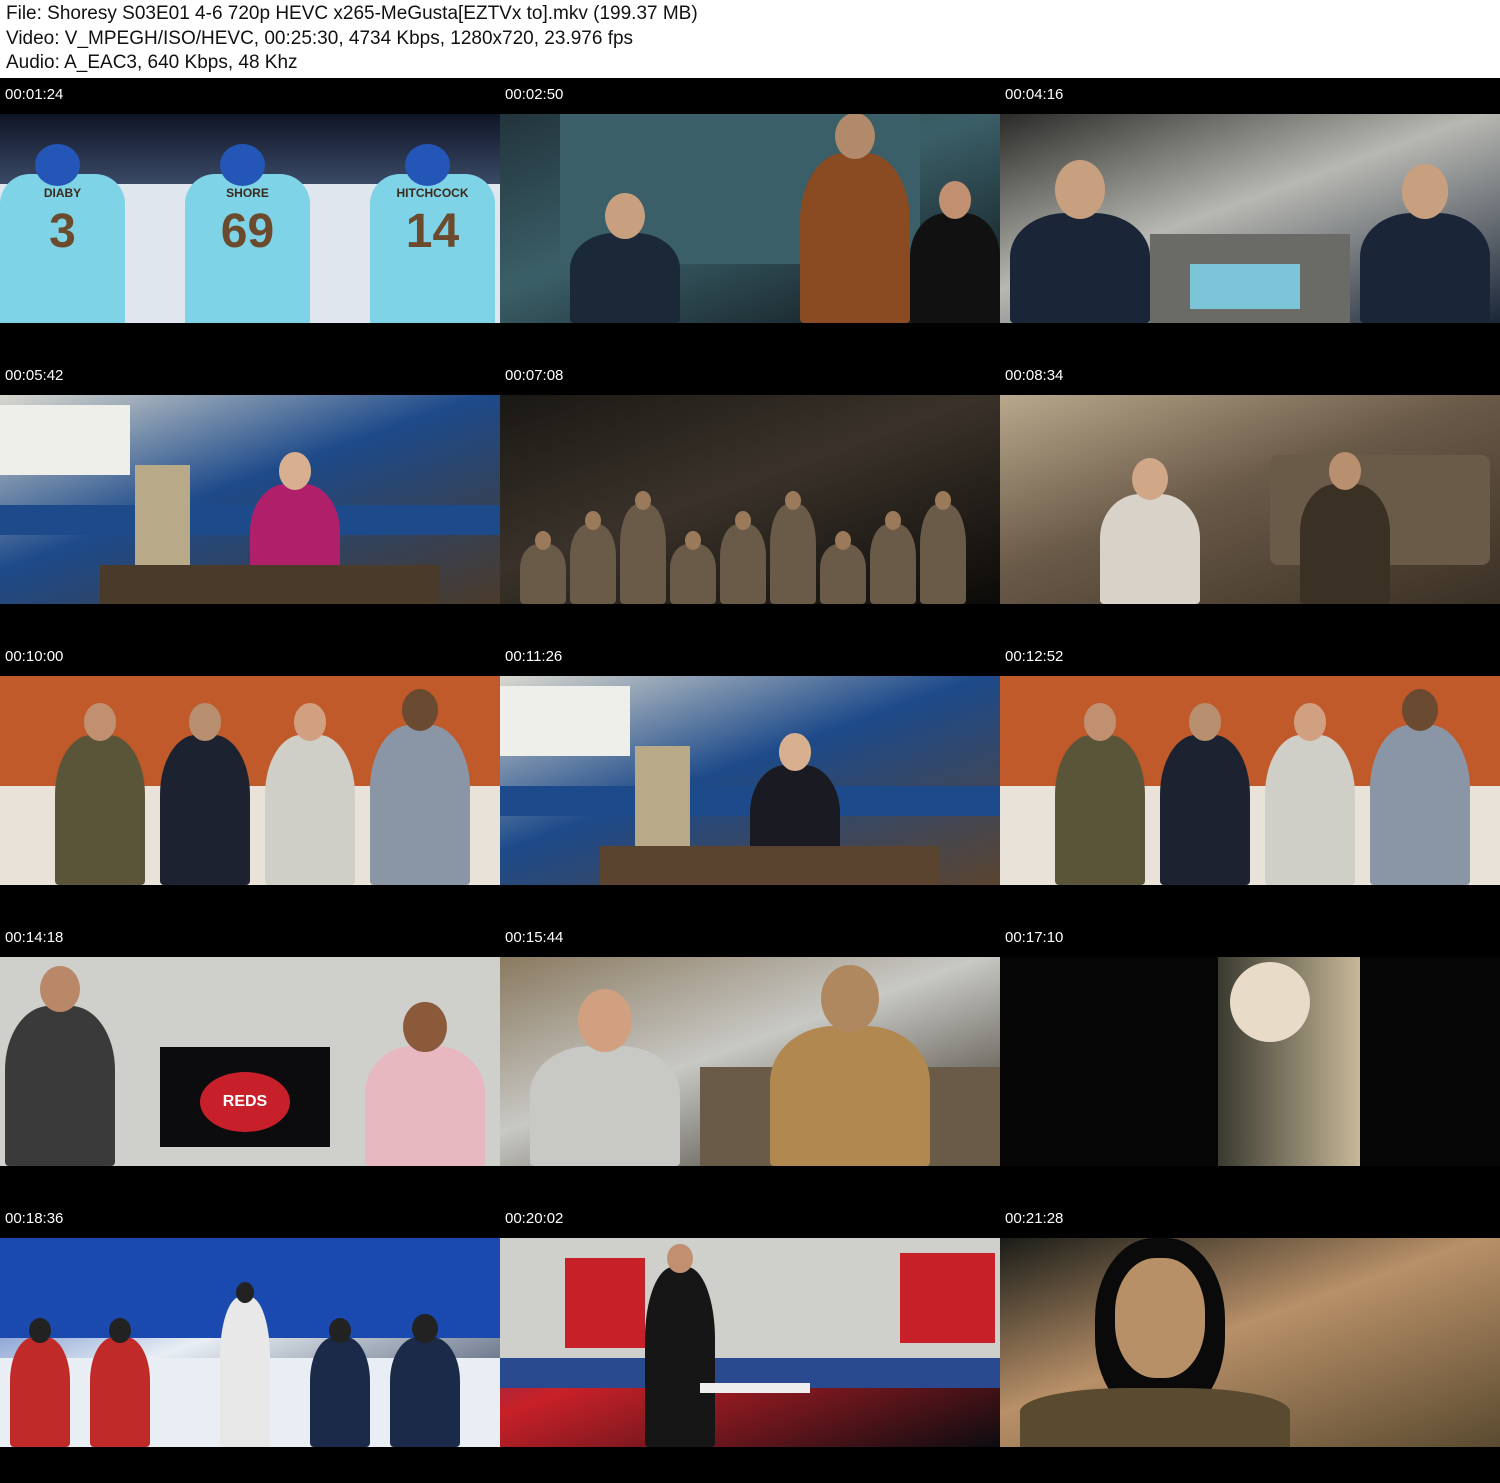 Image resolution: width=1500 pixels, height=1483 pixels. I want to click on video-frame-faceoff, so click(250, 1342).